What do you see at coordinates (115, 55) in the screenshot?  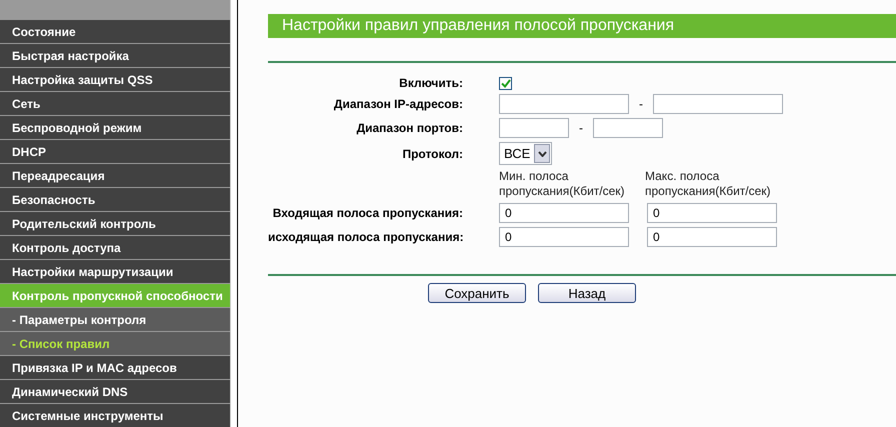 I see `sidebar-item: Быстрая настройка` at bounding box center [115, 55].